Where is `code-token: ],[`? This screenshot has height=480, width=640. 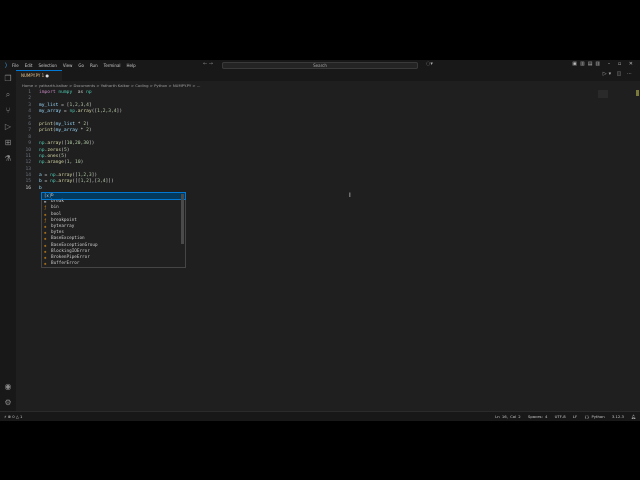 code-token: ],[ is located at coordinates (93, 182).